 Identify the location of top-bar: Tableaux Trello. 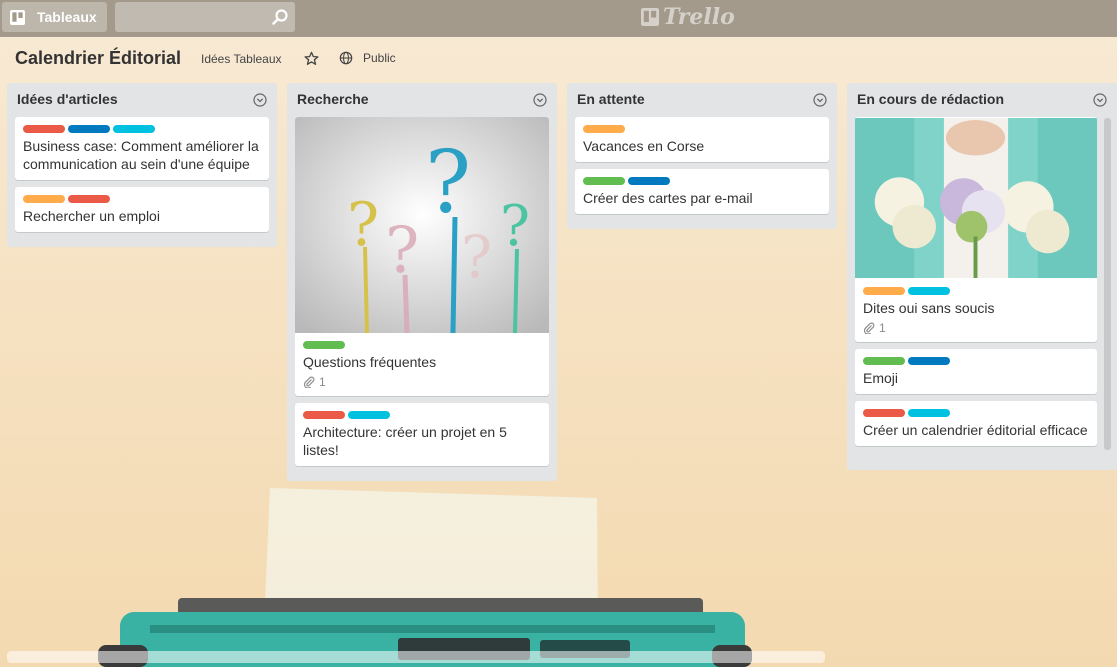
(558, 18).